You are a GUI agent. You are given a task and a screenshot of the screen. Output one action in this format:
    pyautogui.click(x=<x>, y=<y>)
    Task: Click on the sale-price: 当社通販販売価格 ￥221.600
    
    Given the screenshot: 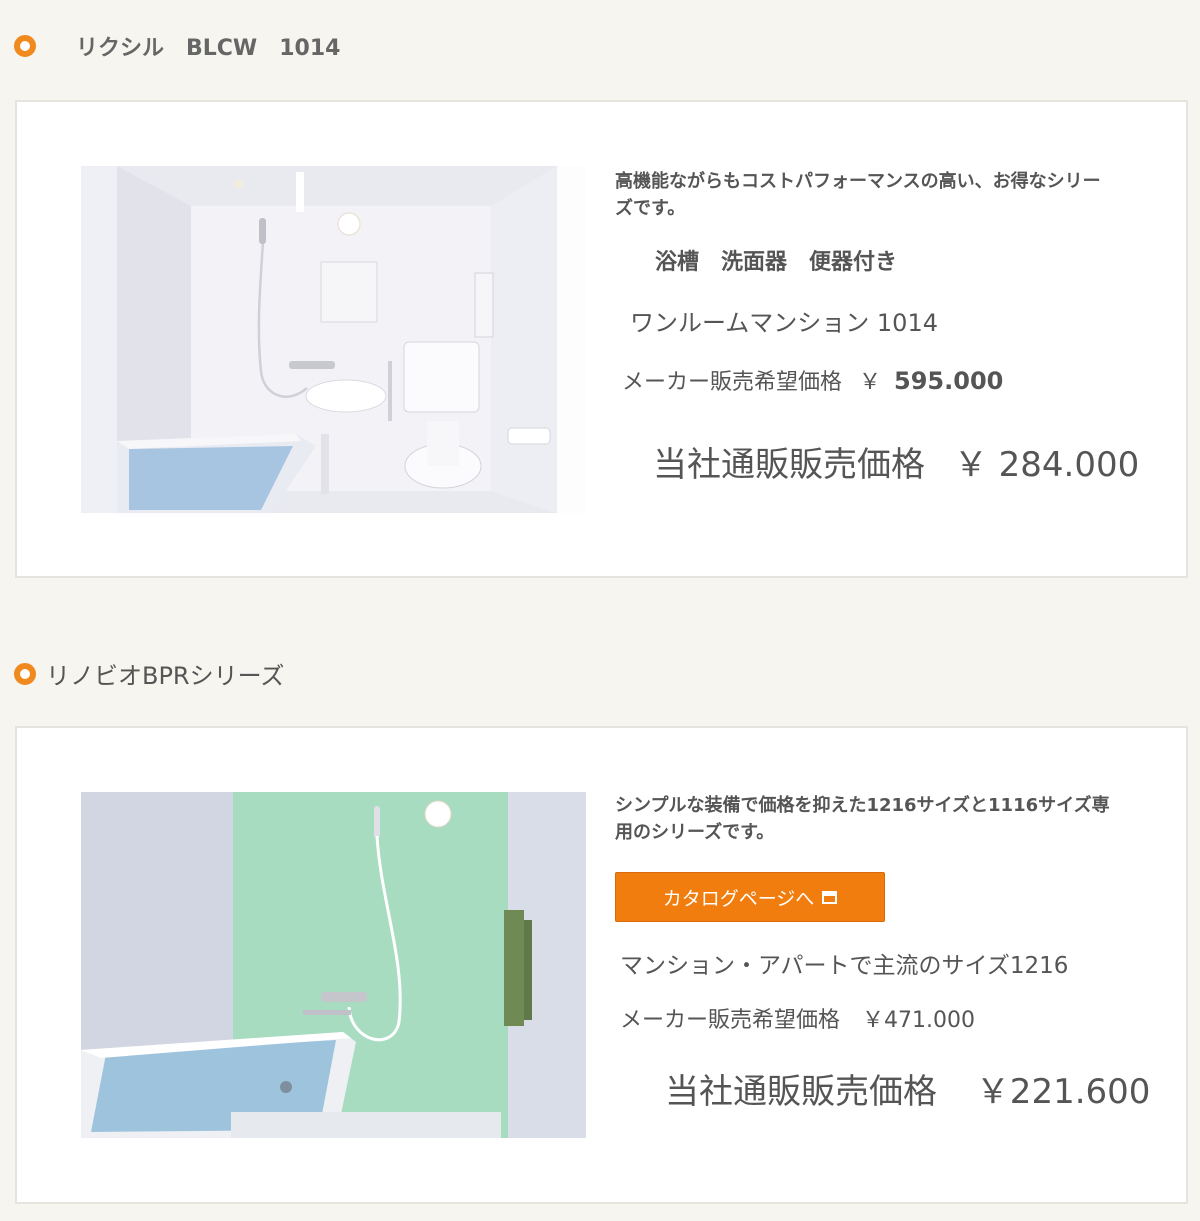 What is the action you would take?
    pyautogui.click(x=907, y=1088)
    